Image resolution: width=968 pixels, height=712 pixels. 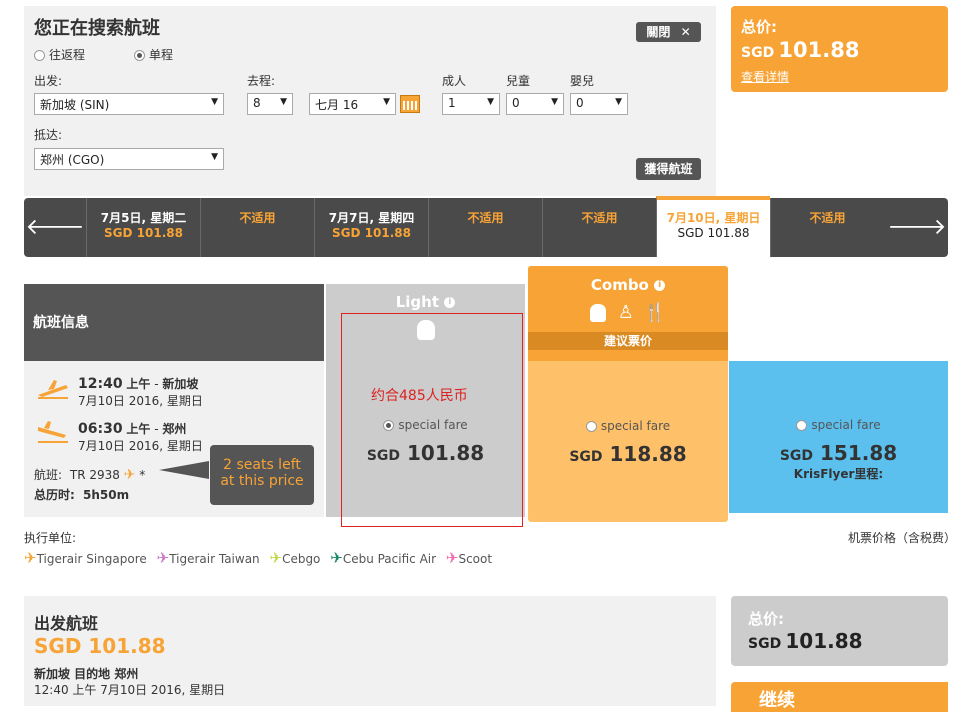 I want to click on combo-fare-radio, so click(x=591, y=426).